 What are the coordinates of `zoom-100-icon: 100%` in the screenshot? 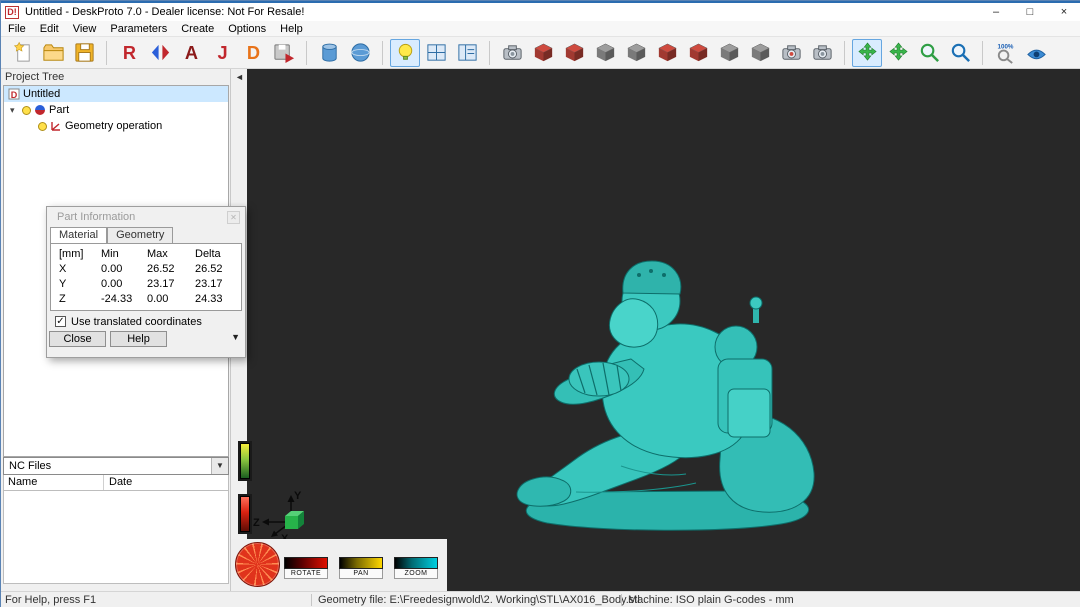 It's located at (1005, 53).